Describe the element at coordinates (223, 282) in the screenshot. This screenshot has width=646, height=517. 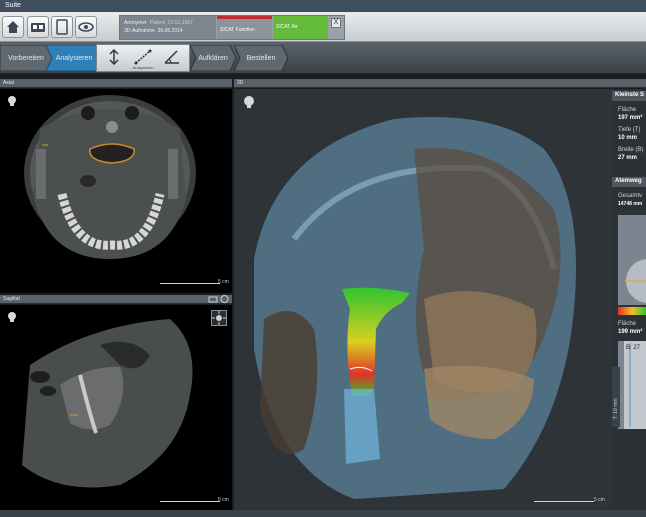
I see `axial-scale-label: 5 cm` at that location.